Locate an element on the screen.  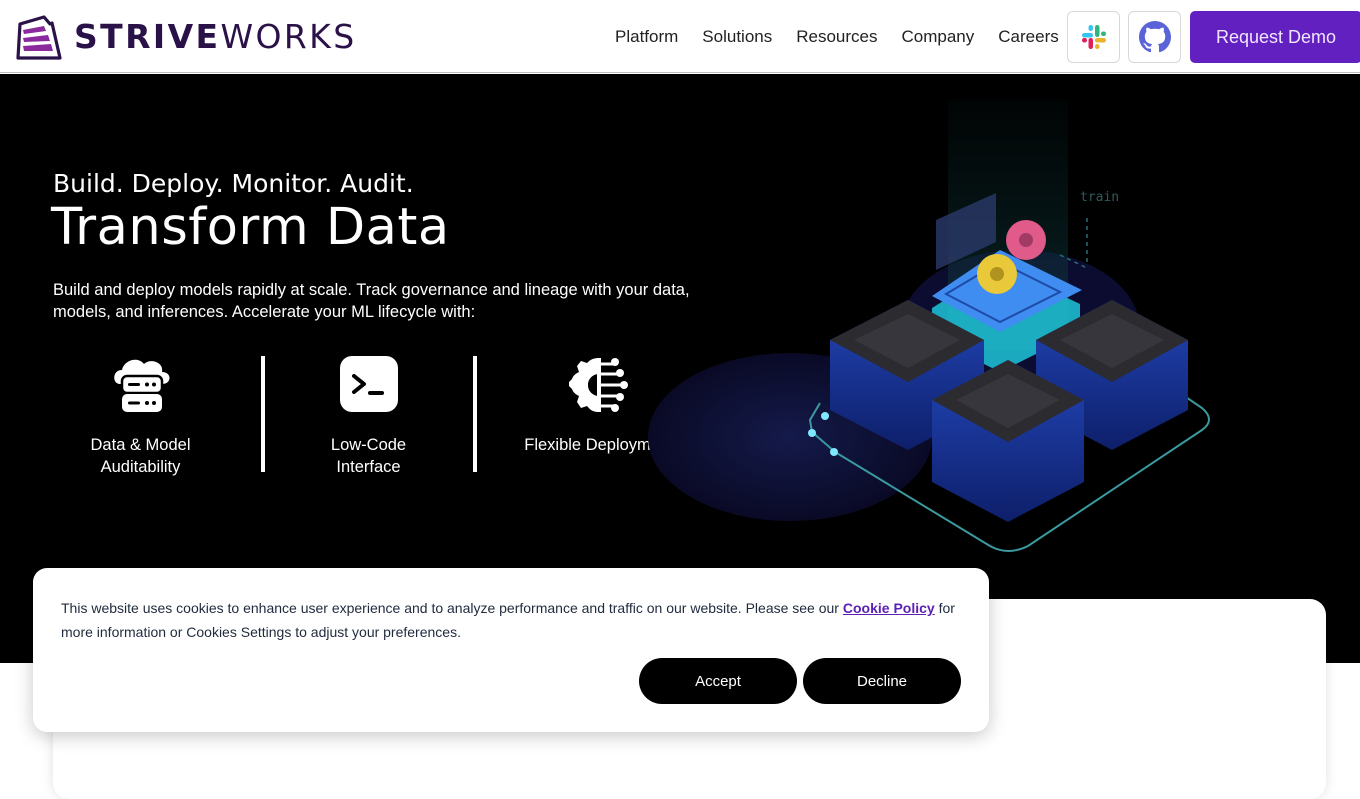
nav-link-platform: Platform is located at coordinates (646, 37).